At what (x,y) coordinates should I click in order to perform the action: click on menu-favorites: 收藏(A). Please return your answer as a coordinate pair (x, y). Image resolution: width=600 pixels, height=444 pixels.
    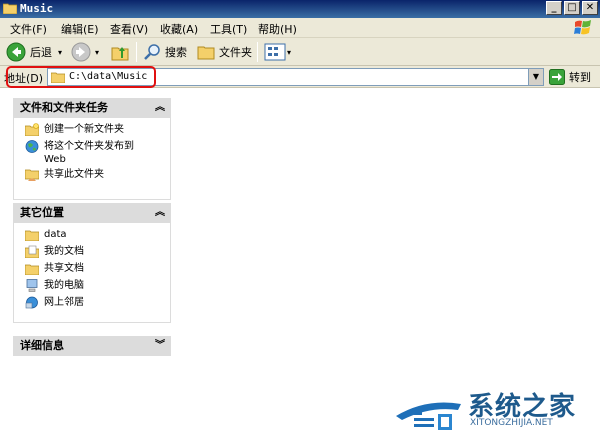
    Looking at the image, I should click on (179, 29).